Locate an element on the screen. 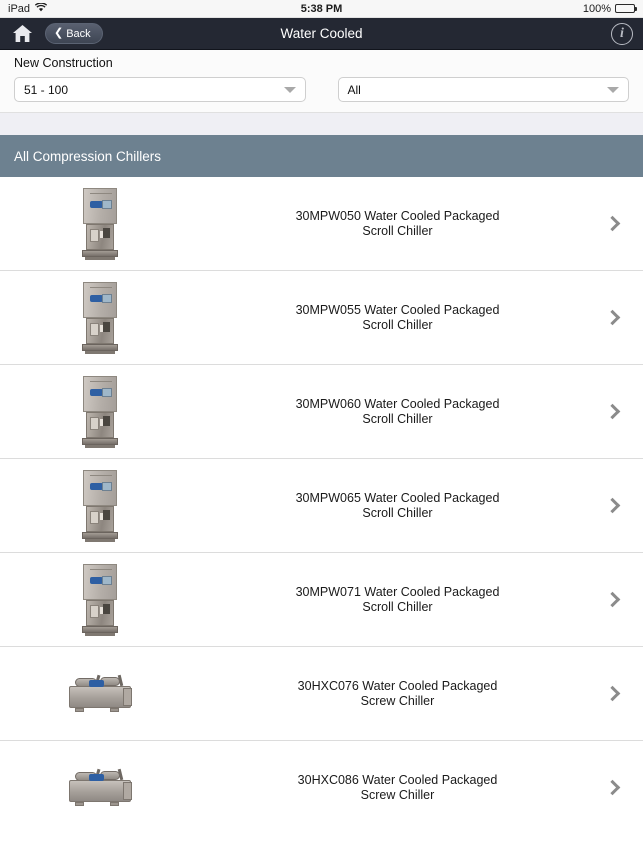 Image resolution: width=643 pixels, height=857 pixels. product-title-line1: 30HXC086 Water Cooled Packaged is located at coordinates (397, 780).